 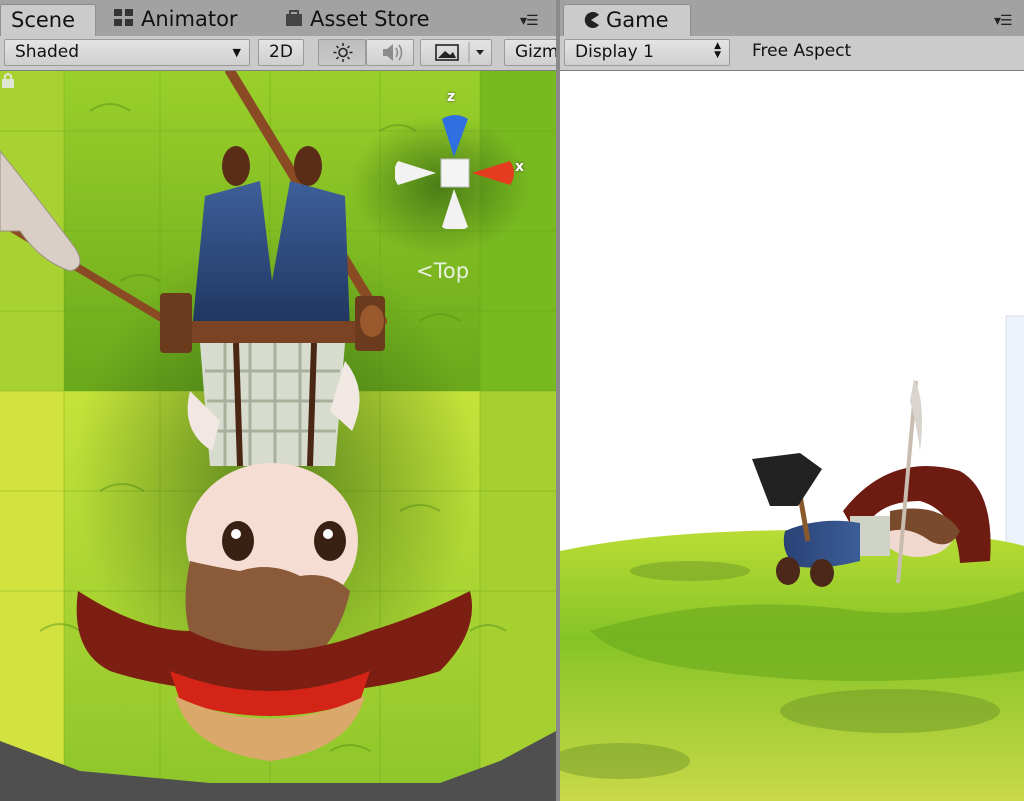 I want to click on display-dropdown: Display 1 ▲ ▼, so click(x=647, y=52).